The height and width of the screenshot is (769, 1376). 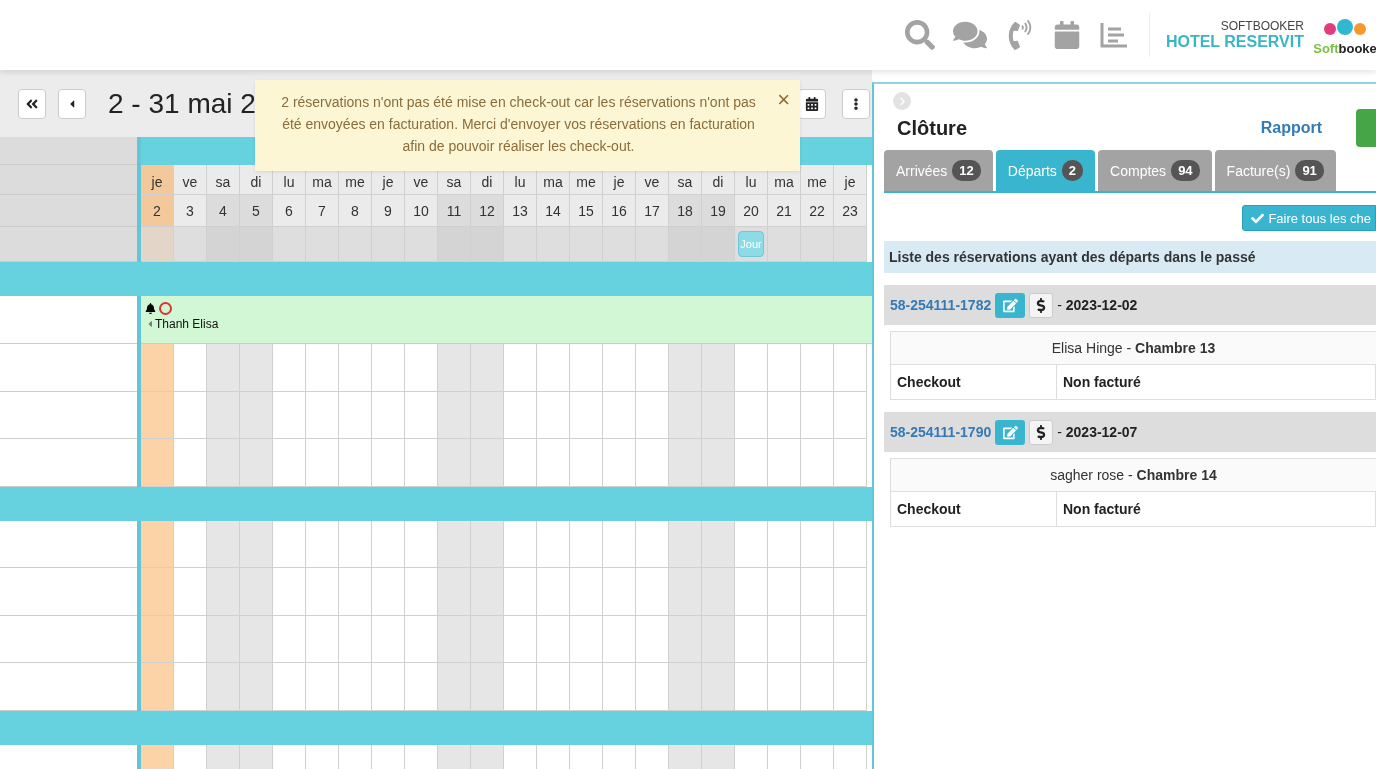 What do you see at coordinates (1309, 218) in the screenshot?
I see `checkout-all-button: Faire tous les che` at bounding box center [1309, 218].